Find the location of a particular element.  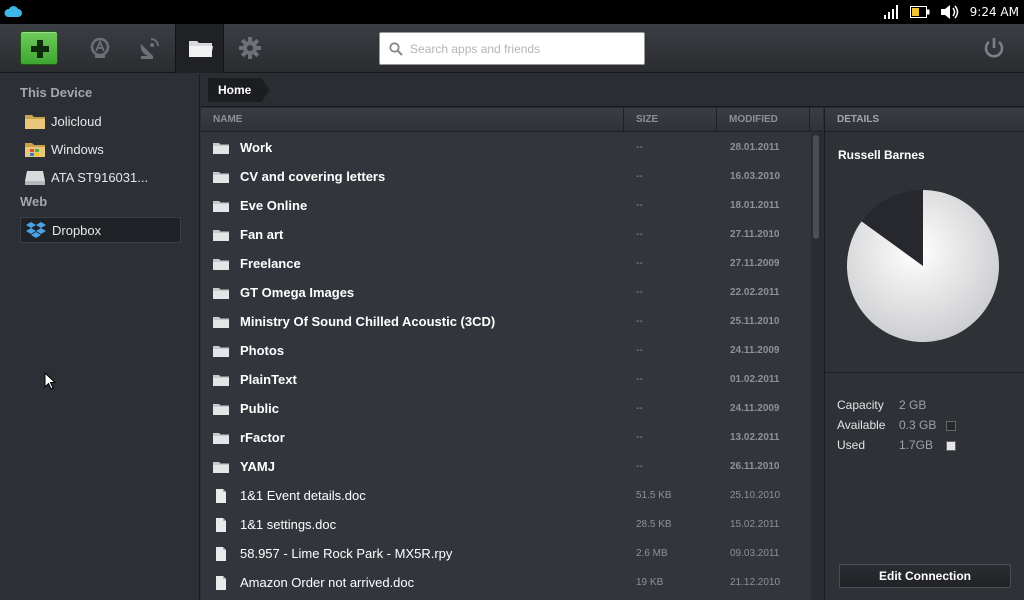

search-box is located at coordinates (512, 48).